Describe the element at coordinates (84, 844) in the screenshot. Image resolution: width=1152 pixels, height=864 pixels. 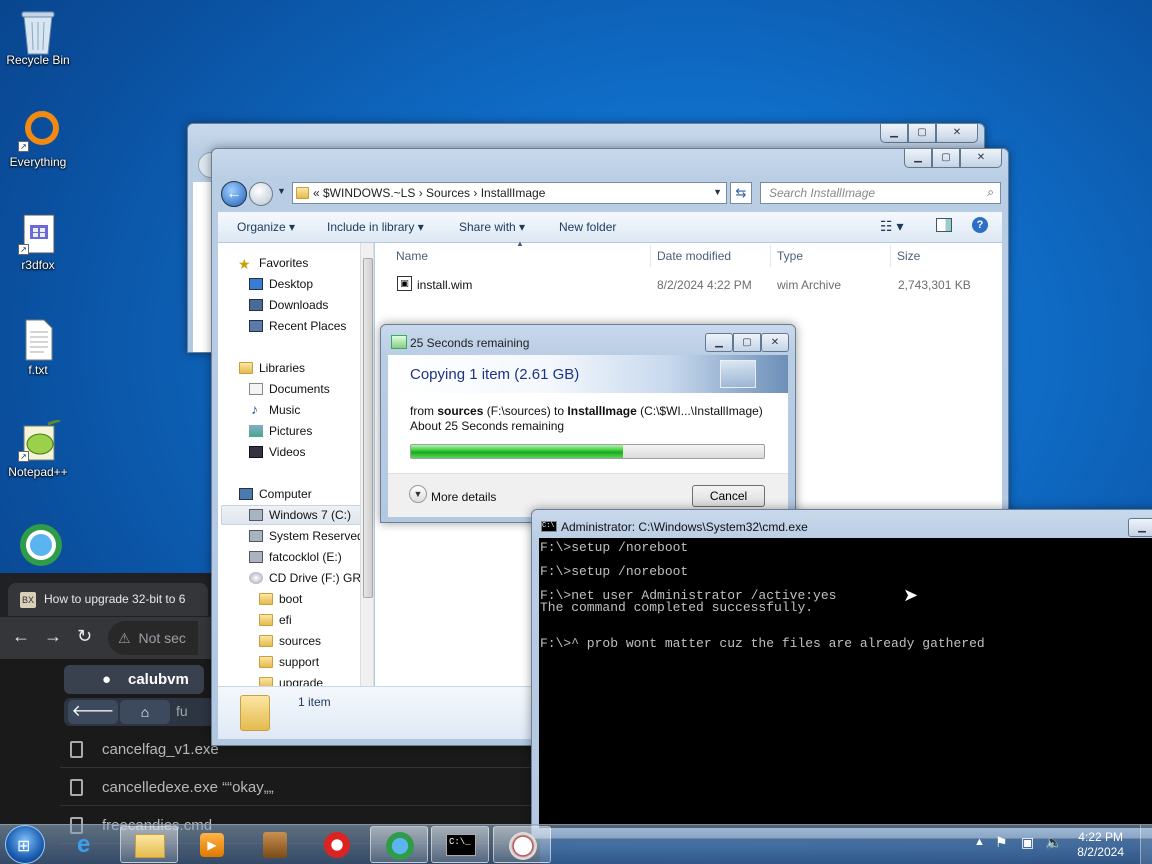
I see `internet-explorer-icon: e` at that location.